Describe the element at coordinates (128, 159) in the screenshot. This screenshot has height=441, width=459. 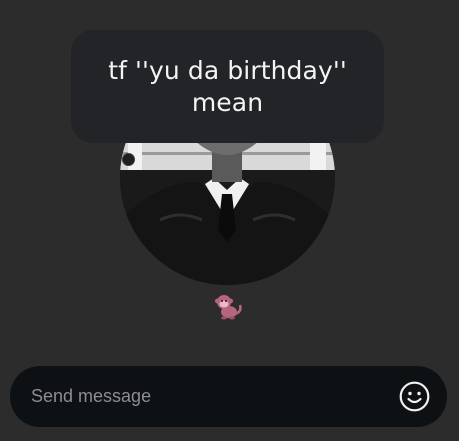
I see `status-dot` at that location.